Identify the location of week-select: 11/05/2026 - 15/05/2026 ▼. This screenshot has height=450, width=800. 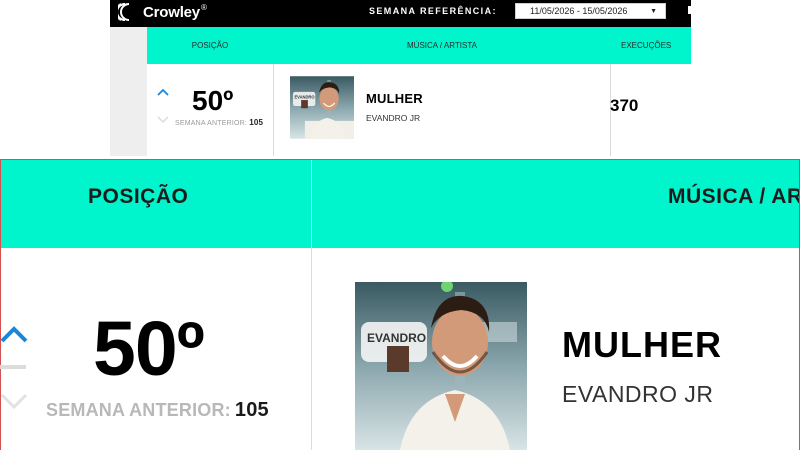
(590, 11).